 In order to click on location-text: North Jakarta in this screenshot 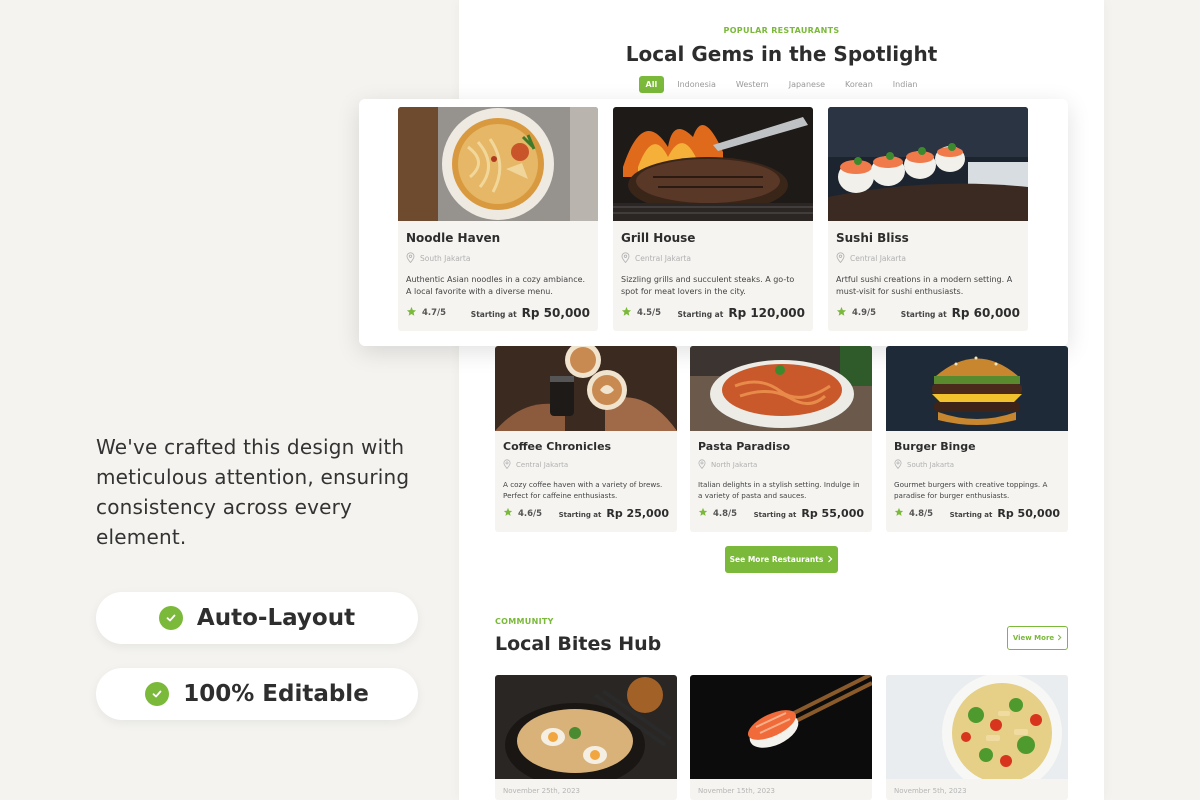, I will do `click(734, 465)`.